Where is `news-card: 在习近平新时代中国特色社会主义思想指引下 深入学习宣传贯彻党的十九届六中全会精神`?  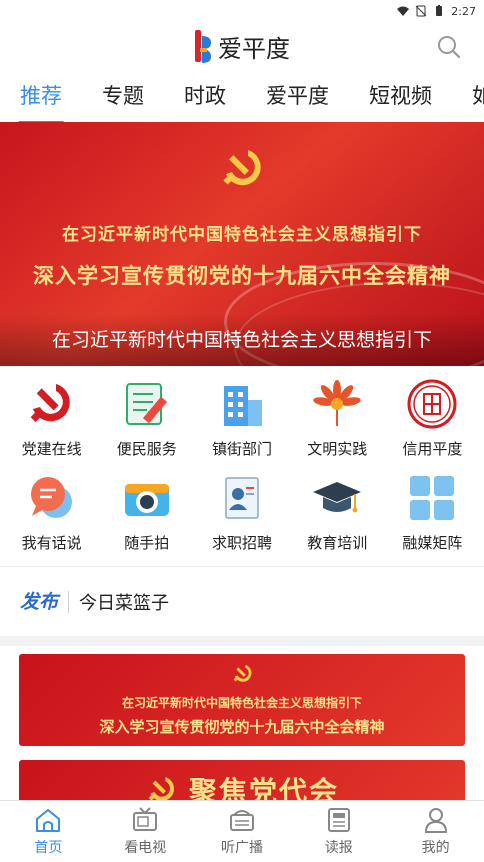
news-card: 在习近平新时代中国特色社会主义思想指引下 深入学习宣传贯彻党的十九届六中全会精神 is located at coordinates (242, 700).